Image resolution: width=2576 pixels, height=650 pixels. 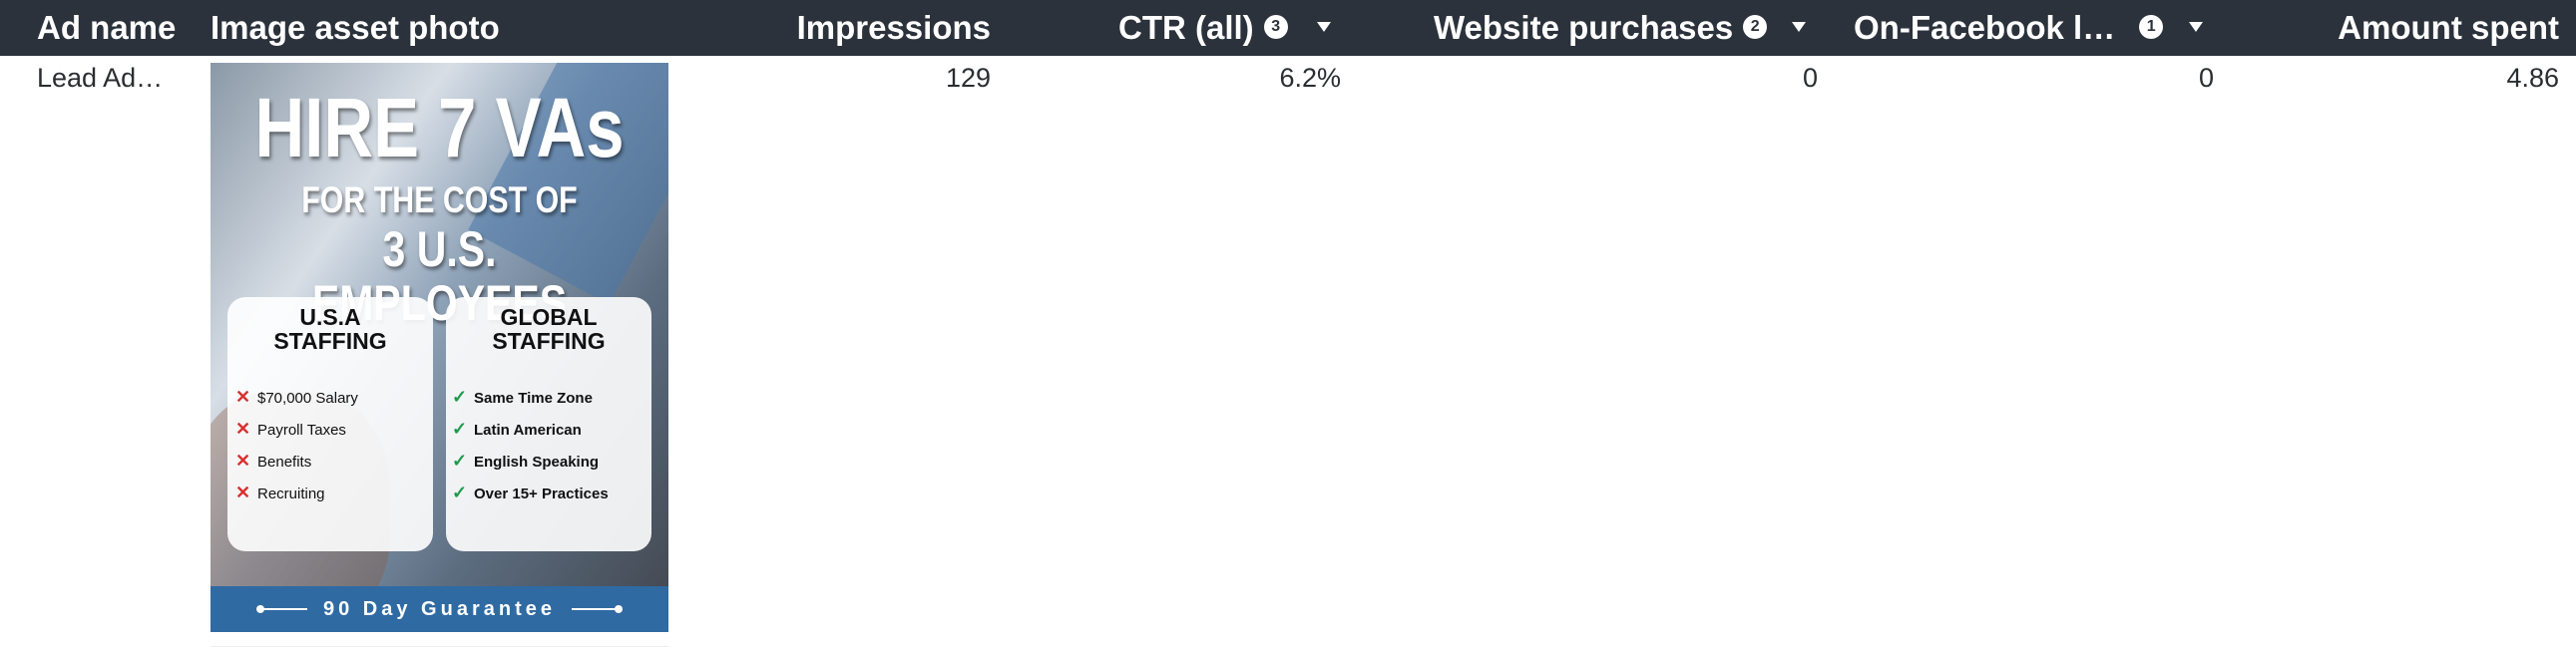 I want to click on column-header-label: Image asset photo, so click(x=355, y=27).